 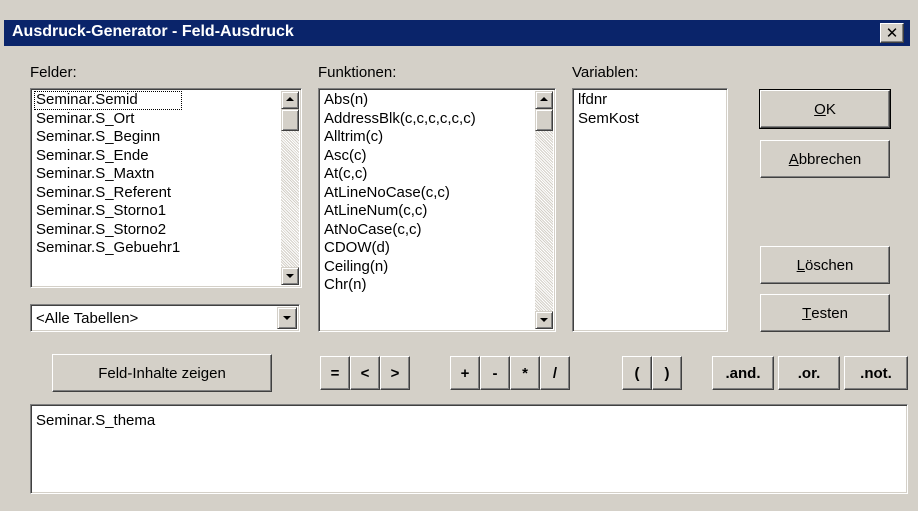 I want to click on felder-list-item: Seminar.S_Storno2, so click(x=108, y=230).